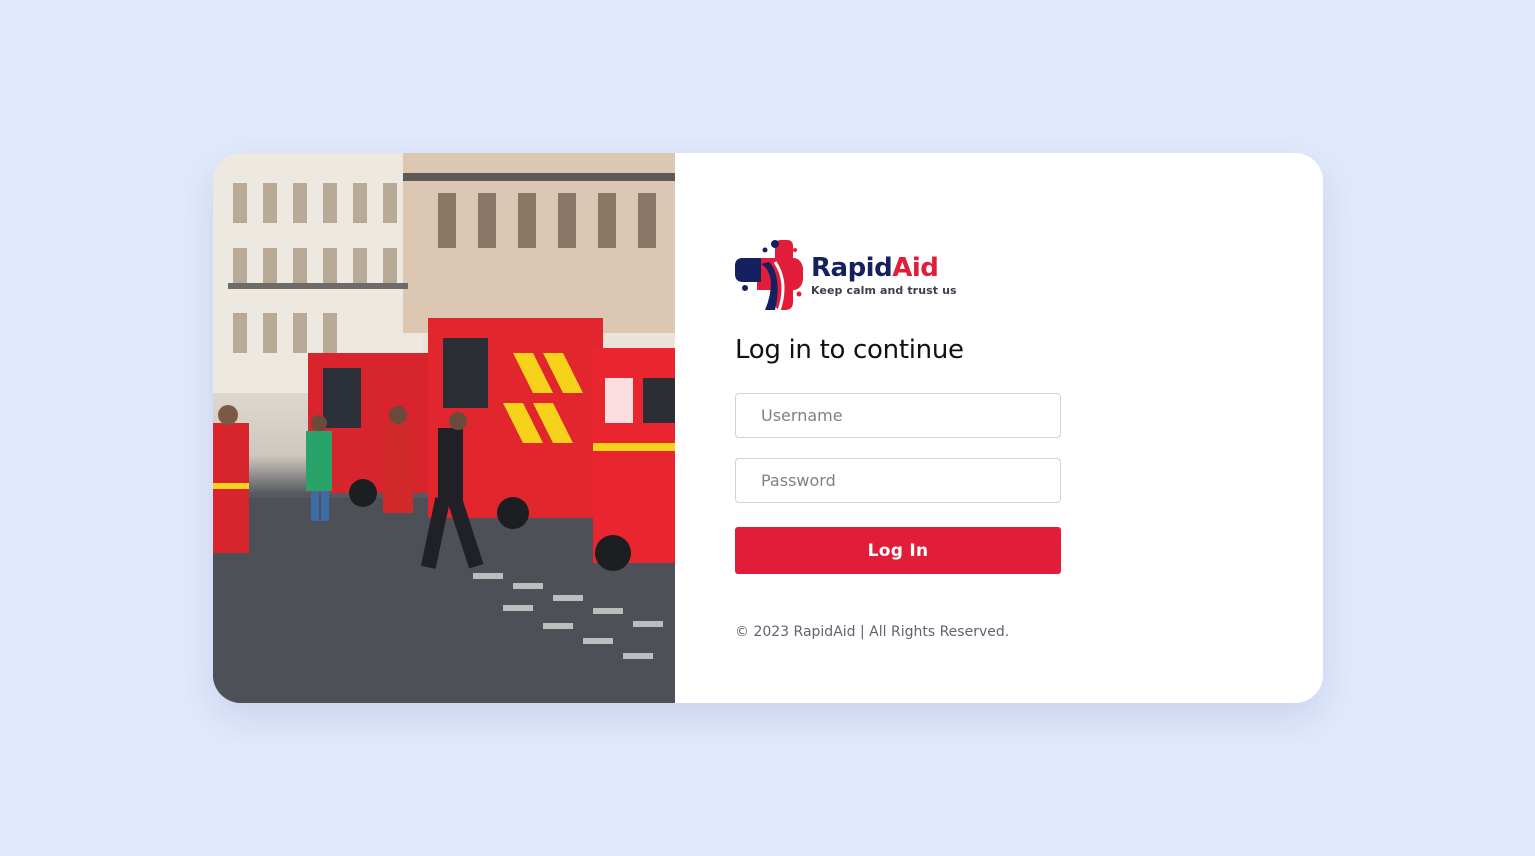 The image size is (1535, 856). Describe the element at coordinates (849, 350) in the screenshot. I see `login-heading: Log in to continue` at that location.